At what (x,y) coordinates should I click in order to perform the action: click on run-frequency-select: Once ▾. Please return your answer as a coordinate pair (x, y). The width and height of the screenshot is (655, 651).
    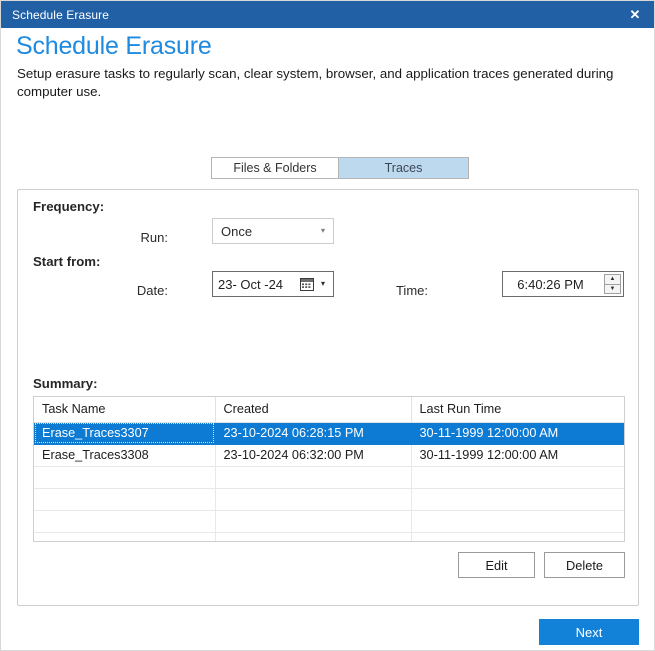
    Looking at the image, I should click on (273, 231).